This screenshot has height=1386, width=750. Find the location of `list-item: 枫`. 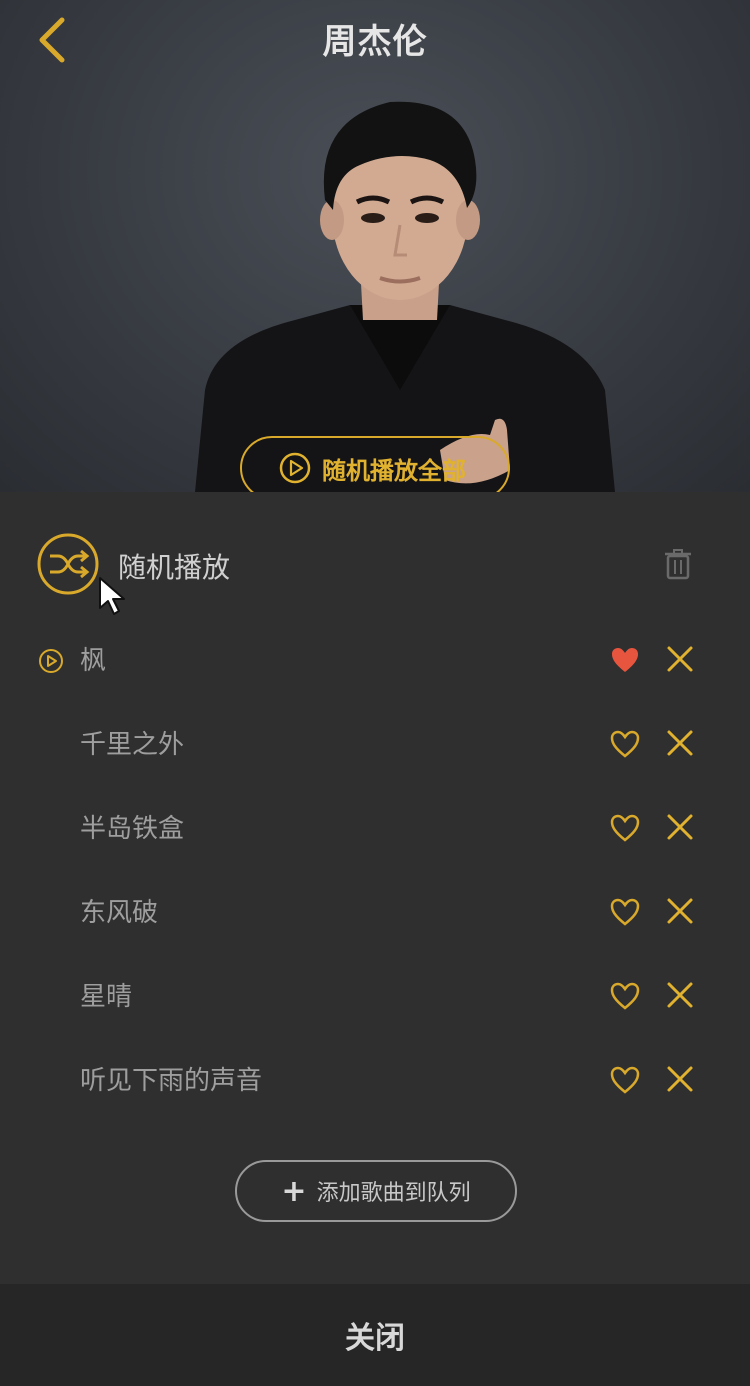

list-item: 枫 is located at coordinates (375, 660).